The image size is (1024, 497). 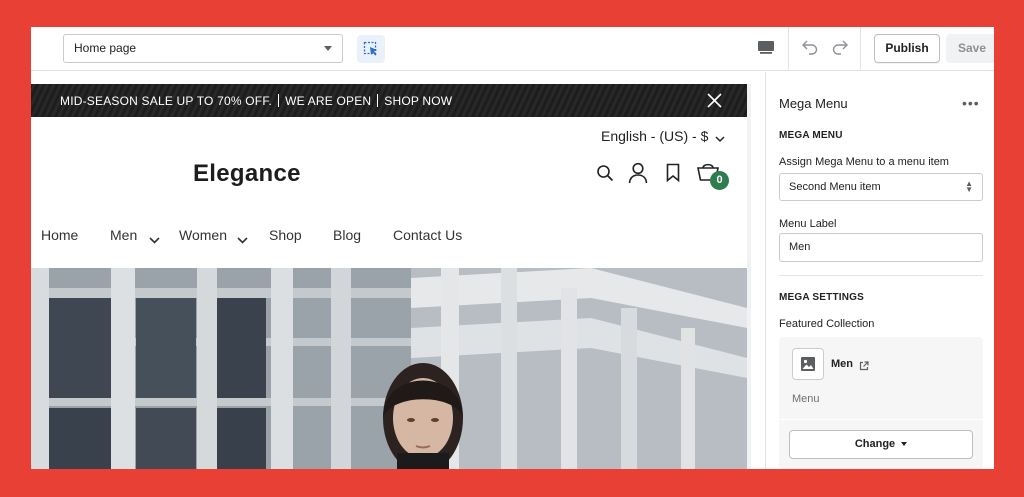 What do you see at coordinates (822, 297) in the screenshot?
I see `mega-settings-heading: MEGA SETTINGS` at bounding box center [822, 297].